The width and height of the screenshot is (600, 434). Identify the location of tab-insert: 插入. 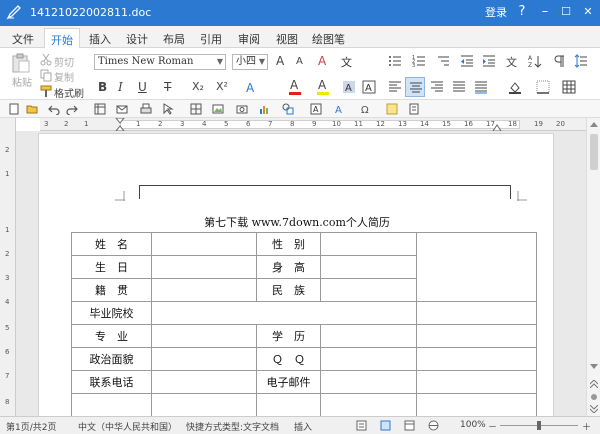
(100, 39).